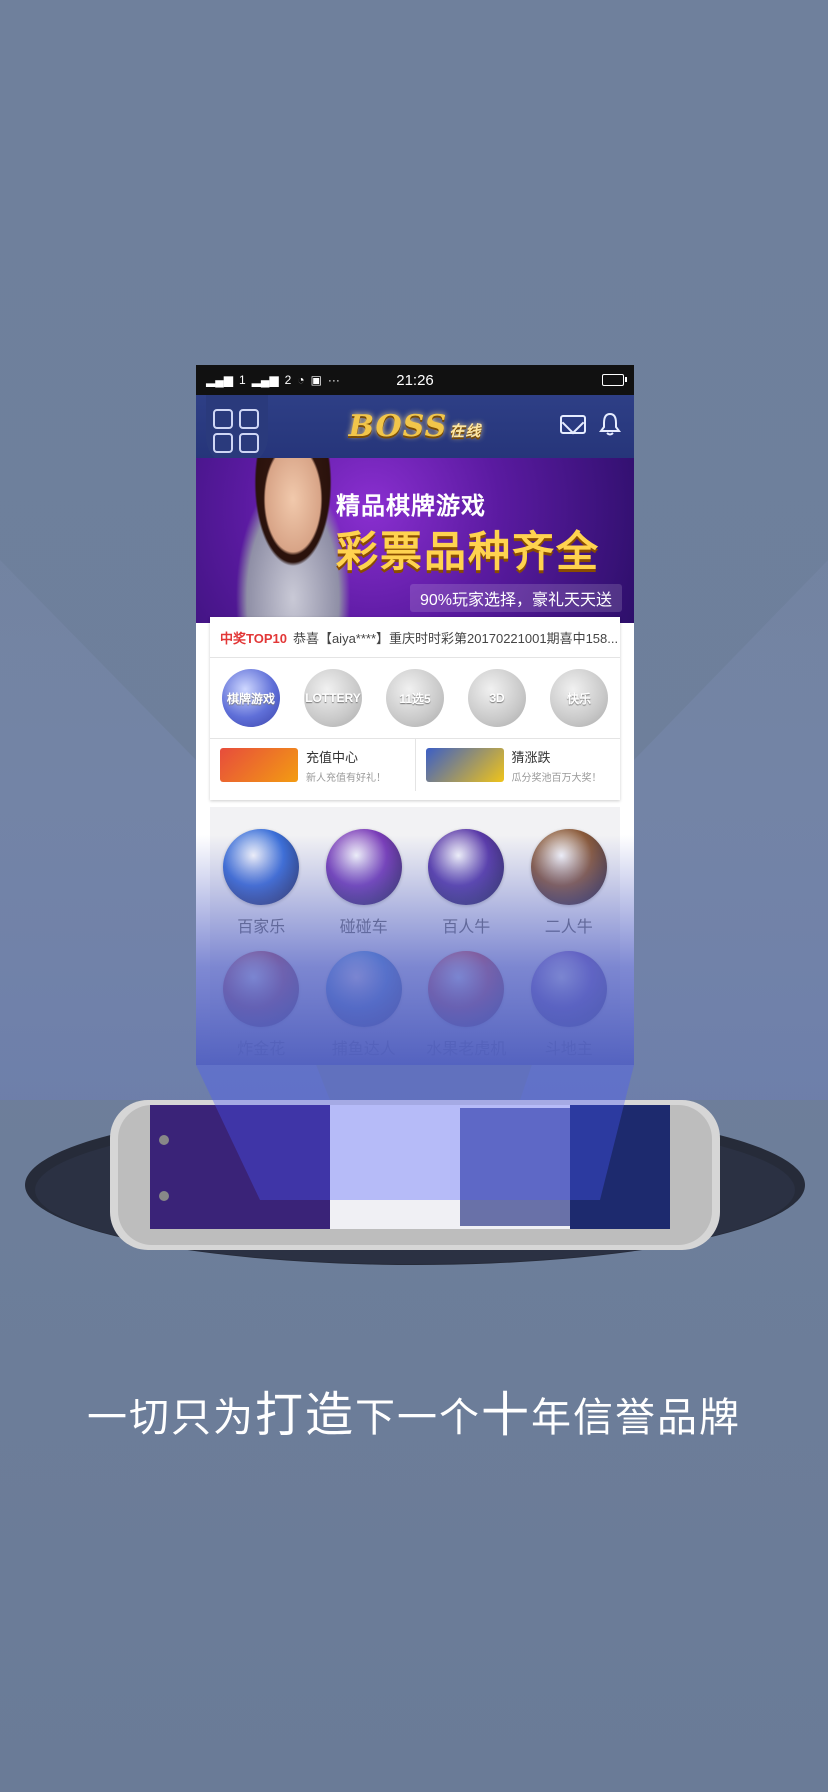 Image resolution: width=828 pixels, height=1792 pixels. Describe the element at coordinates (170, 1418) in the screenshot. I see `slogan-part-1: 一切只为` at that location.